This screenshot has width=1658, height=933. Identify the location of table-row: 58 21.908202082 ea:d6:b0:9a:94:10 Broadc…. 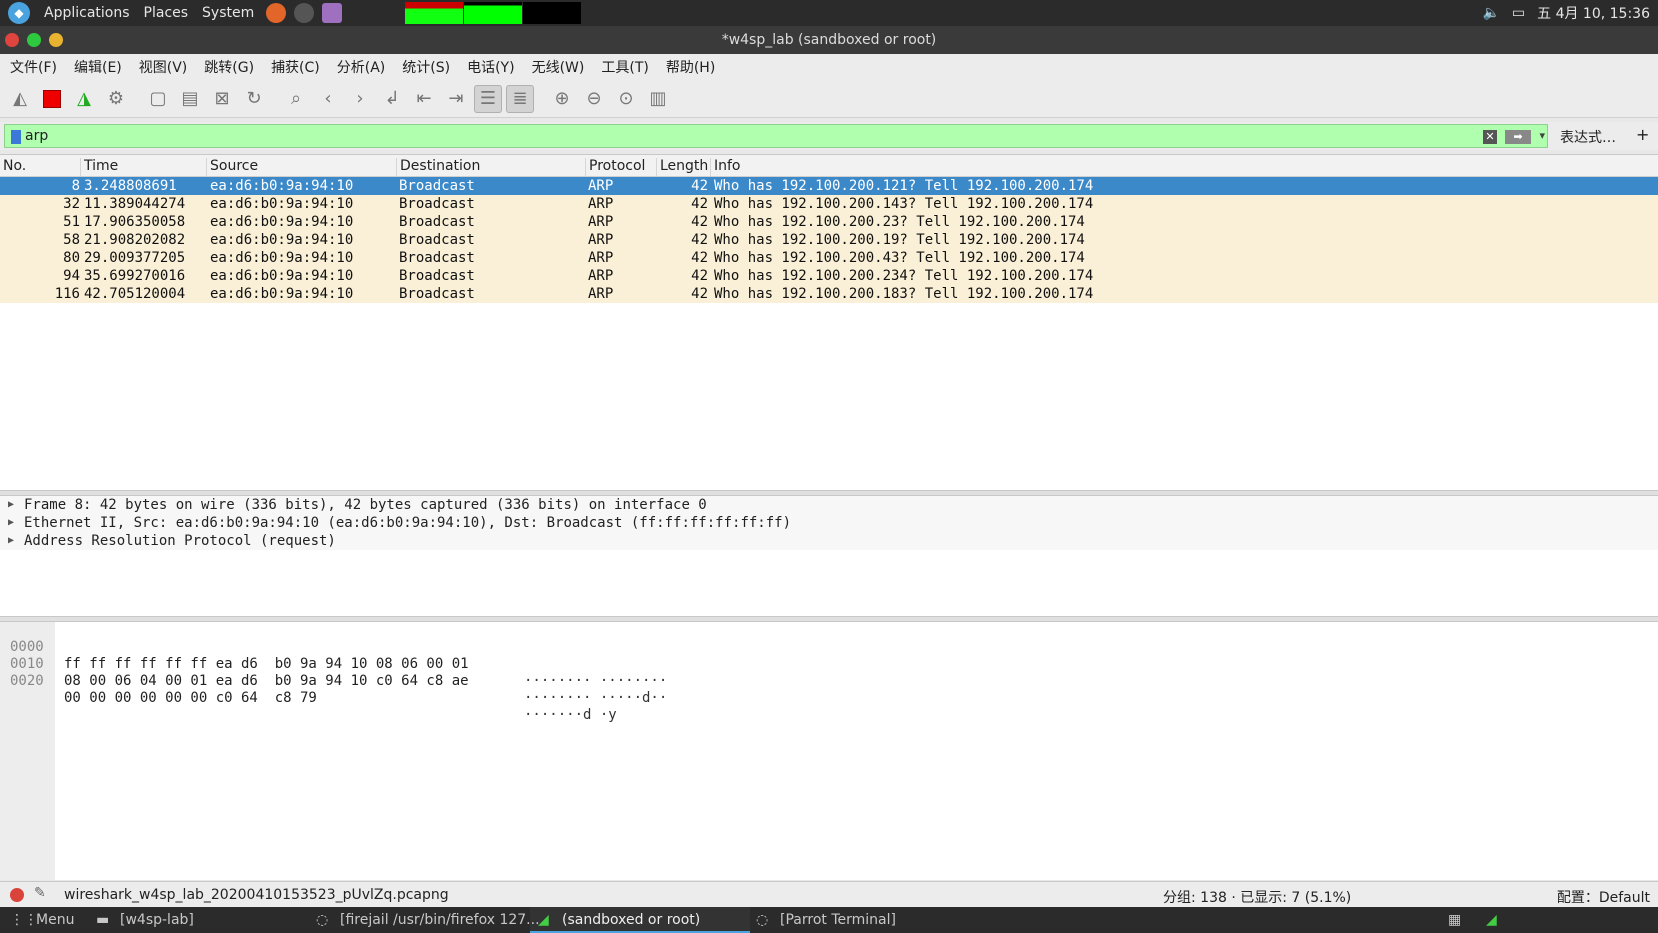
(829, 240).